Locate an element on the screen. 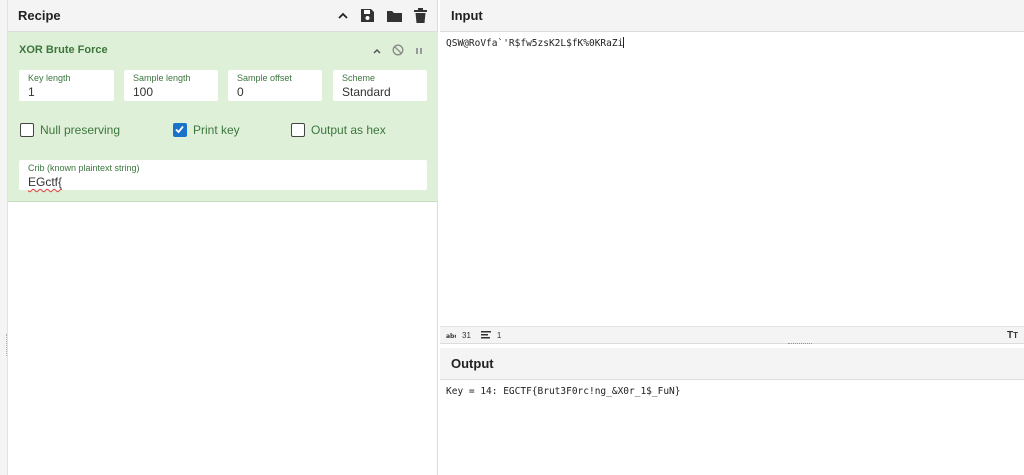 The width and height of the screenshot is (1024, 475). sample-length-value: 100 is located at coordinates (175, 92).